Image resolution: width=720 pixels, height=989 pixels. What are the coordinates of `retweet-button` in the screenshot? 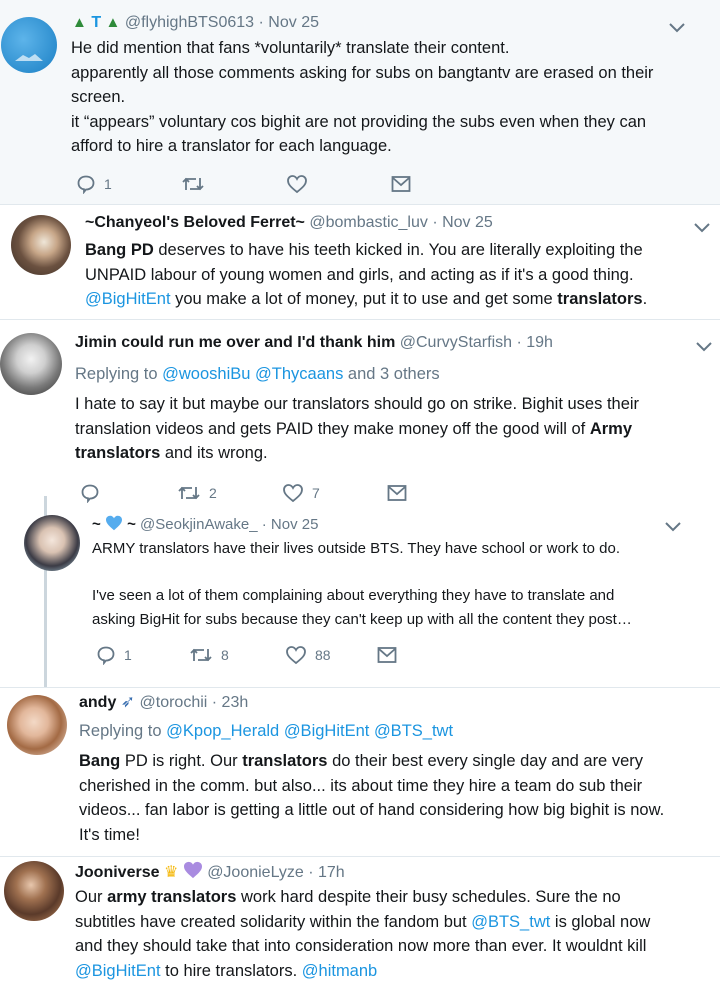 It's located at (233, 184).